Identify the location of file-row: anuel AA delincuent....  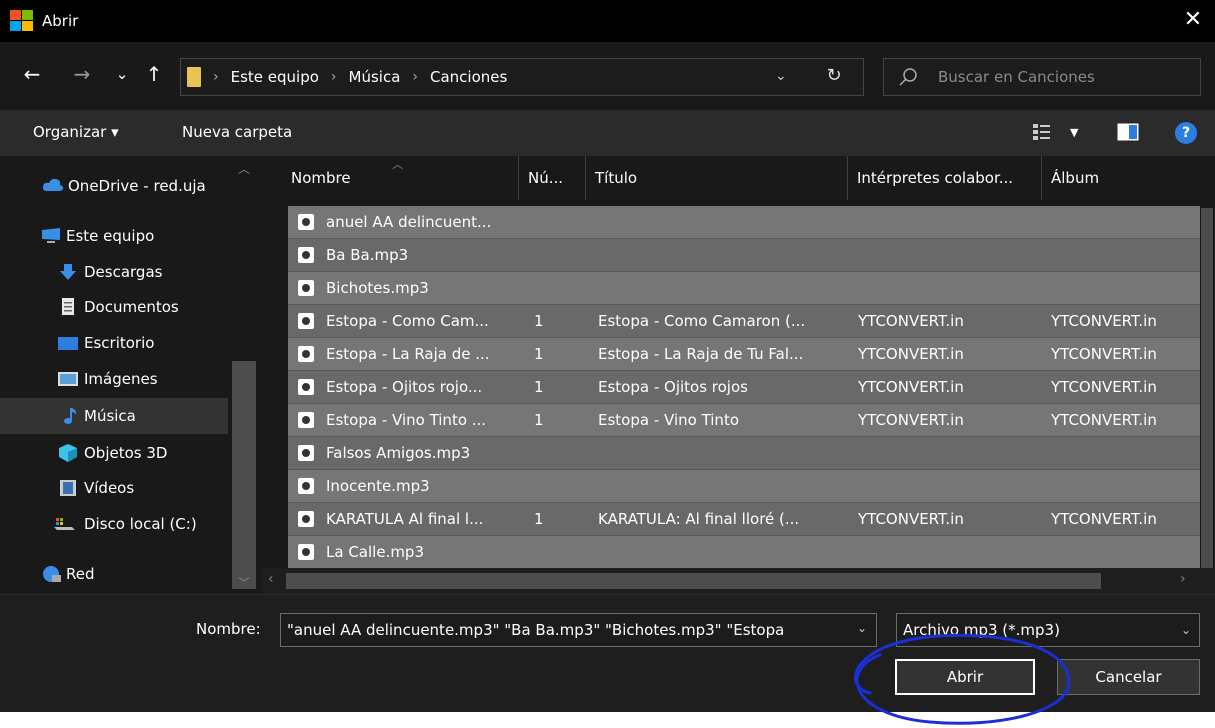
(744, 222).